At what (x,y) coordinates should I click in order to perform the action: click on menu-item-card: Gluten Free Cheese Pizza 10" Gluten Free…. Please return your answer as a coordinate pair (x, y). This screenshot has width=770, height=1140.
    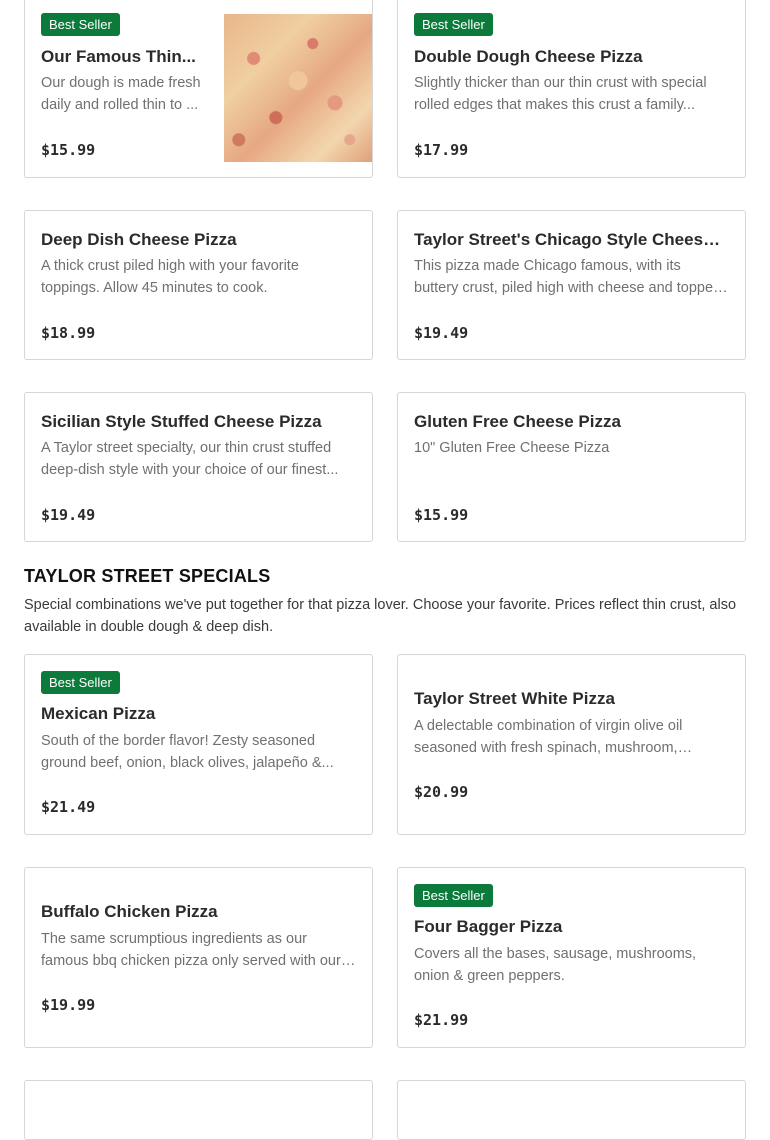
    Looking at the image, I should click on (571, 467).